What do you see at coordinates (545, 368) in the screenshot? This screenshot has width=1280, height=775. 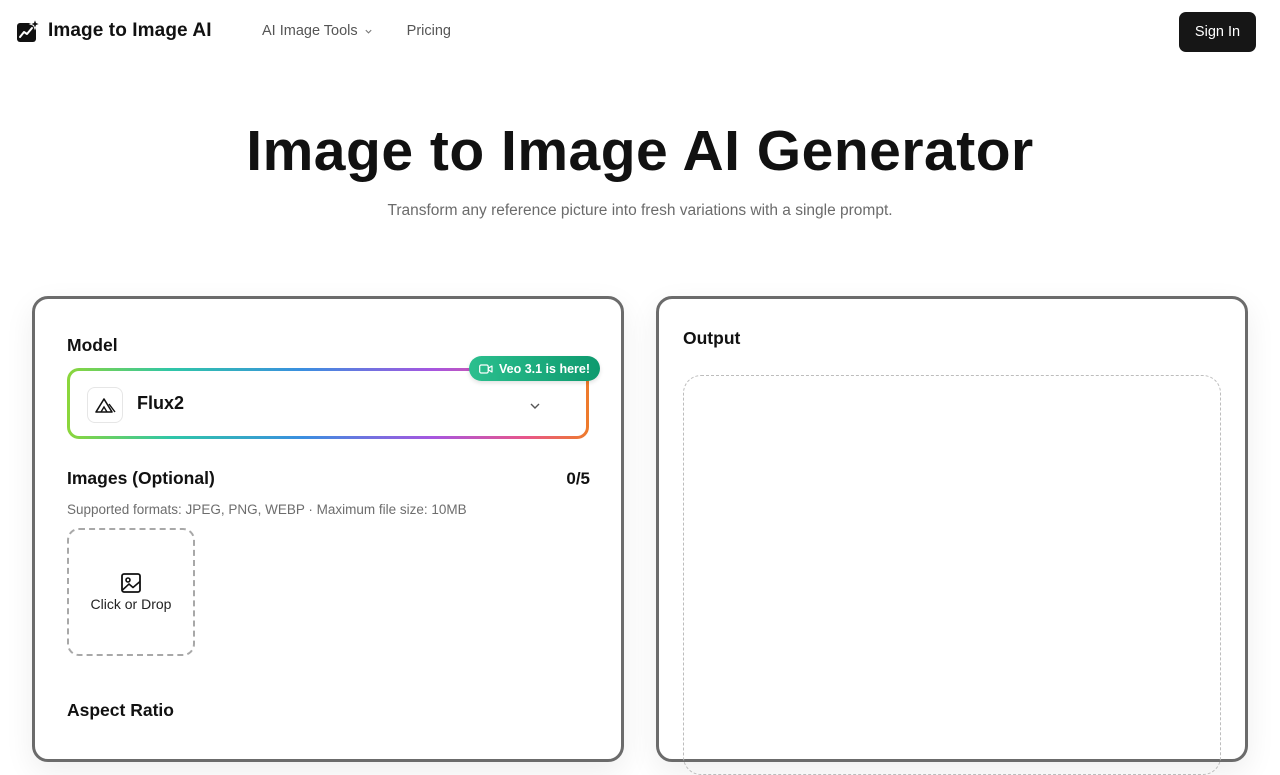 I see `badge-label: Veo 3.1 is here!` at bounding box center [545, 368].